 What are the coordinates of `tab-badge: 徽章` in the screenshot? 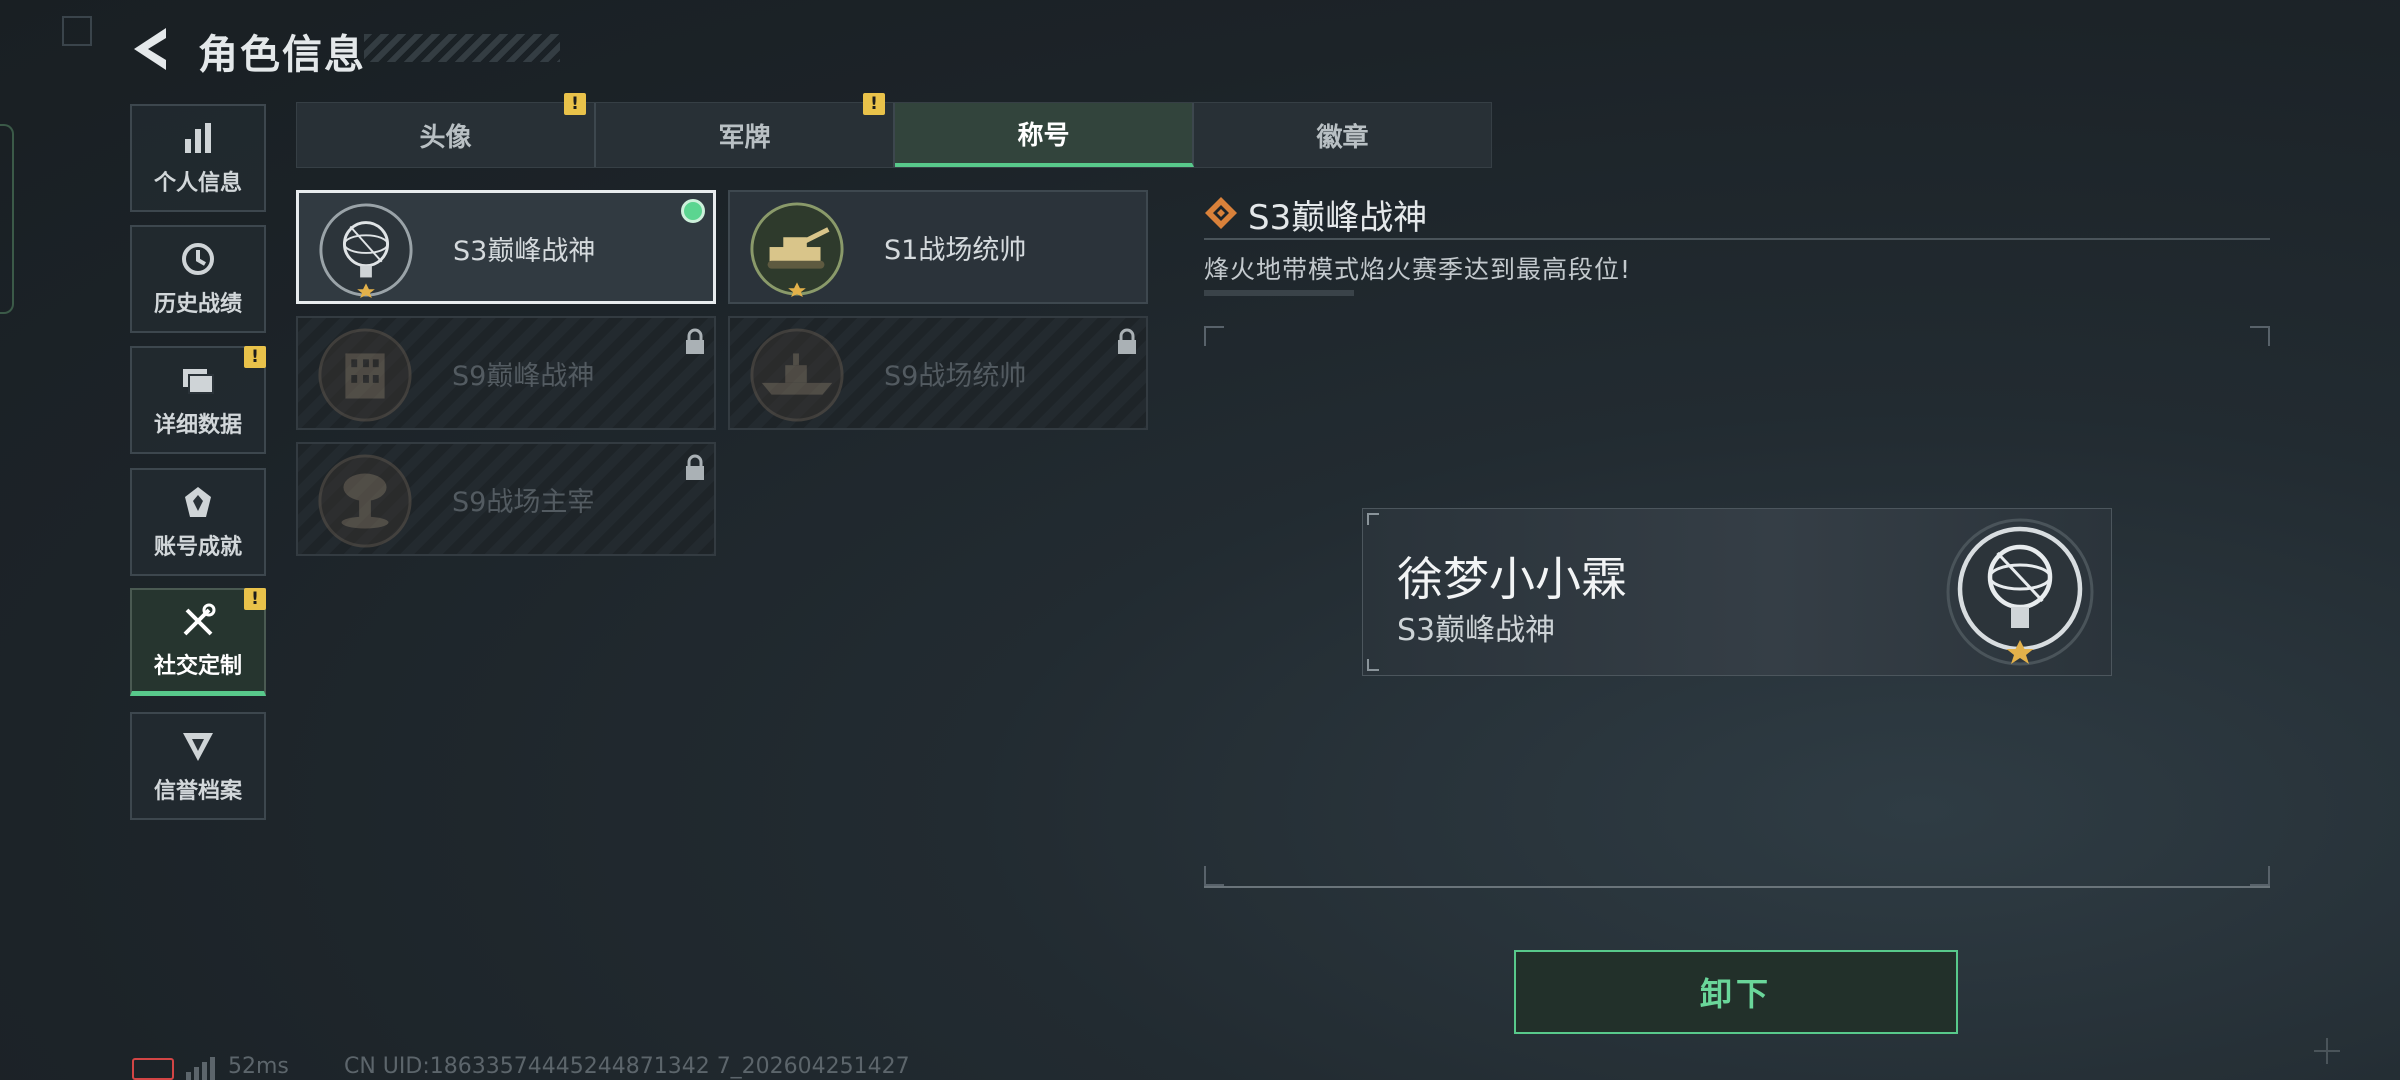 It's located at (1342, 135).